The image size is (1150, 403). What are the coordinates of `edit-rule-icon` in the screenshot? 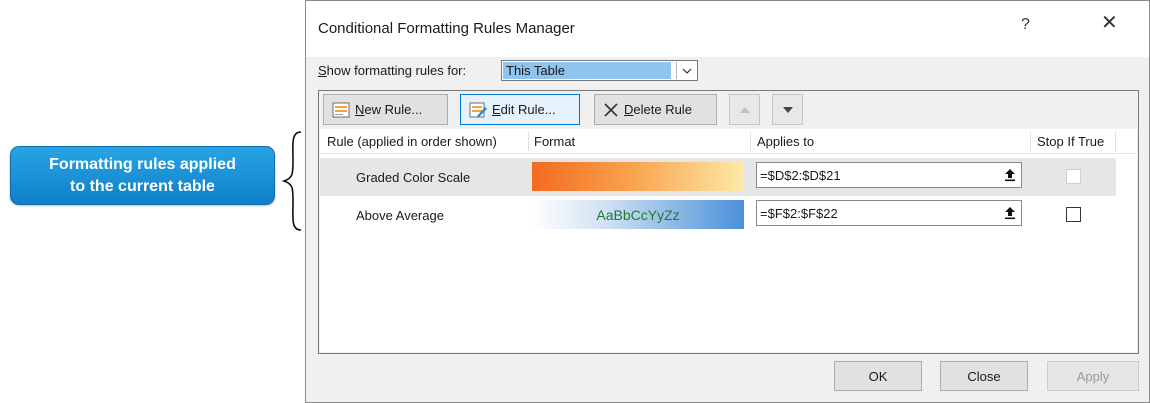 It's located at (478, 109).